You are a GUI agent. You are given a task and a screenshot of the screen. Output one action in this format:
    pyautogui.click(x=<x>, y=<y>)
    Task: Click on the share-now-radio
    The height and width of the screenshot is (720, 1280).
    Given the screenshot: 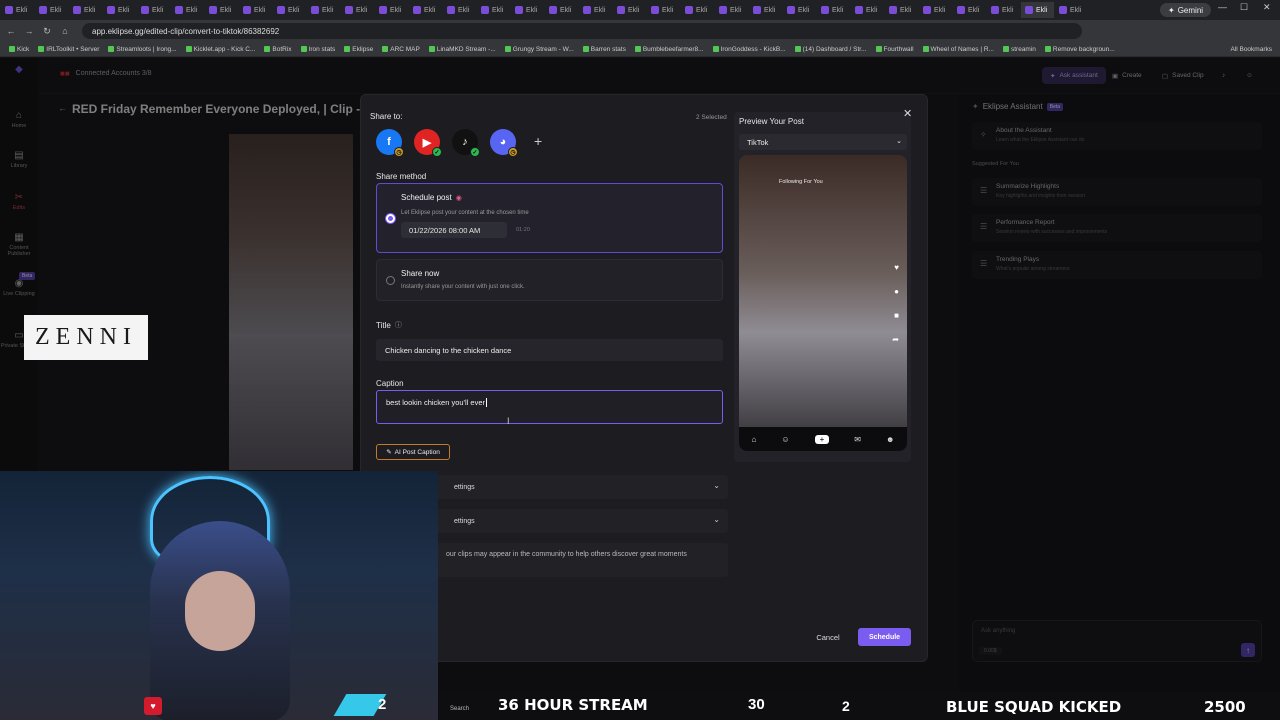 What is the action you would take?
    pyautogui.click(x=390, y=280)
    